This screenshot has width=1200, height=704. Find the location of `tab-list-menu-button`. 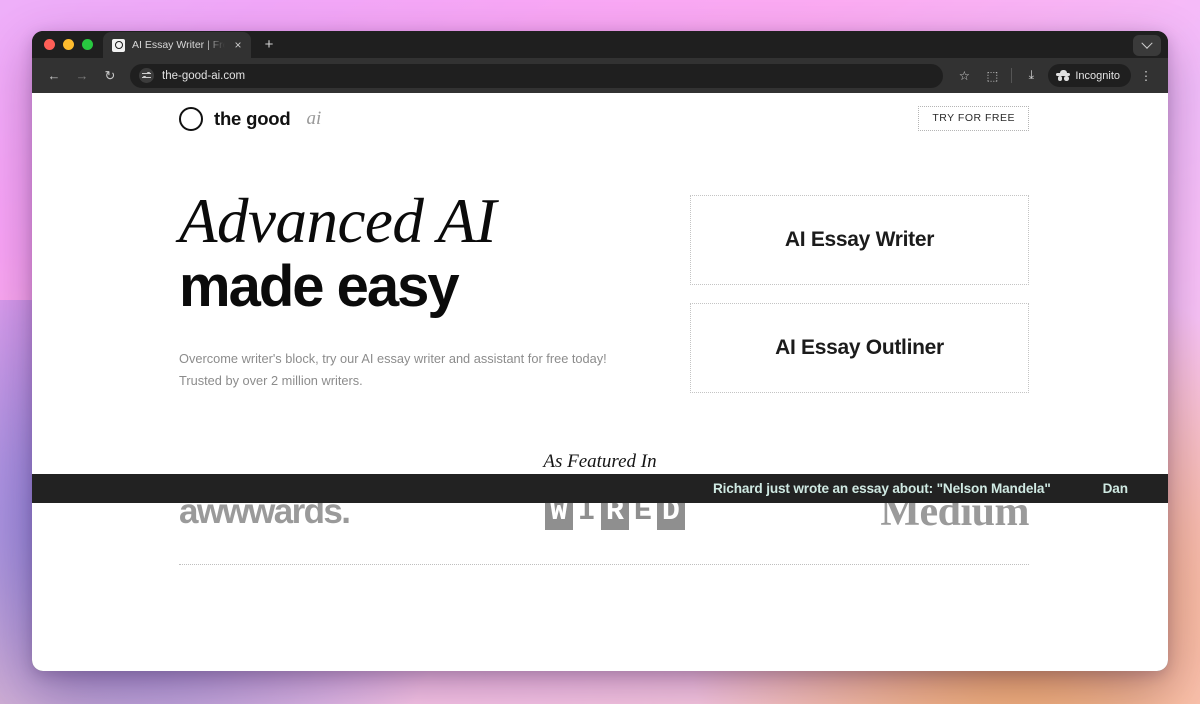

tab-list-menu-button is located at coordinates (1147, 45).